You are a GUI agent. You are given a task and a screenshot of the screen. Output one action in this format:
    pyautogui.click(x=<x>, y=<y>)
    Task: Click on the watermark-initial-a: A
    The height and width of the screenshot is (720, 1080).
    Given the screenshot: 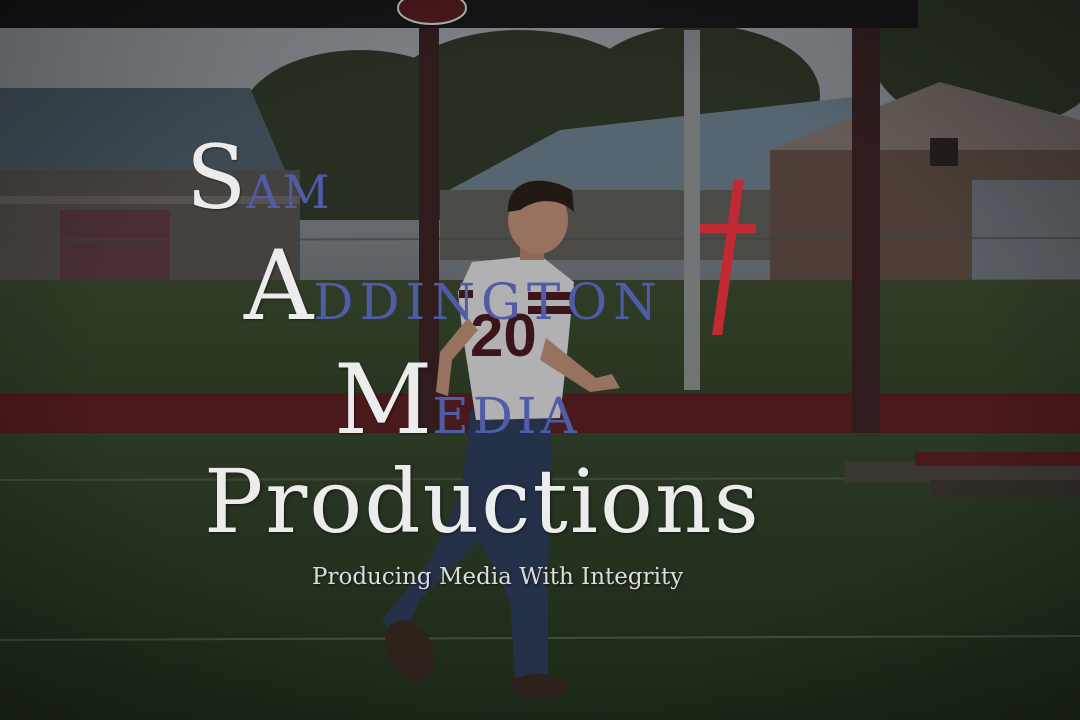 What is the action you would take?
    pyautogui.click(x=279, y=286)
    